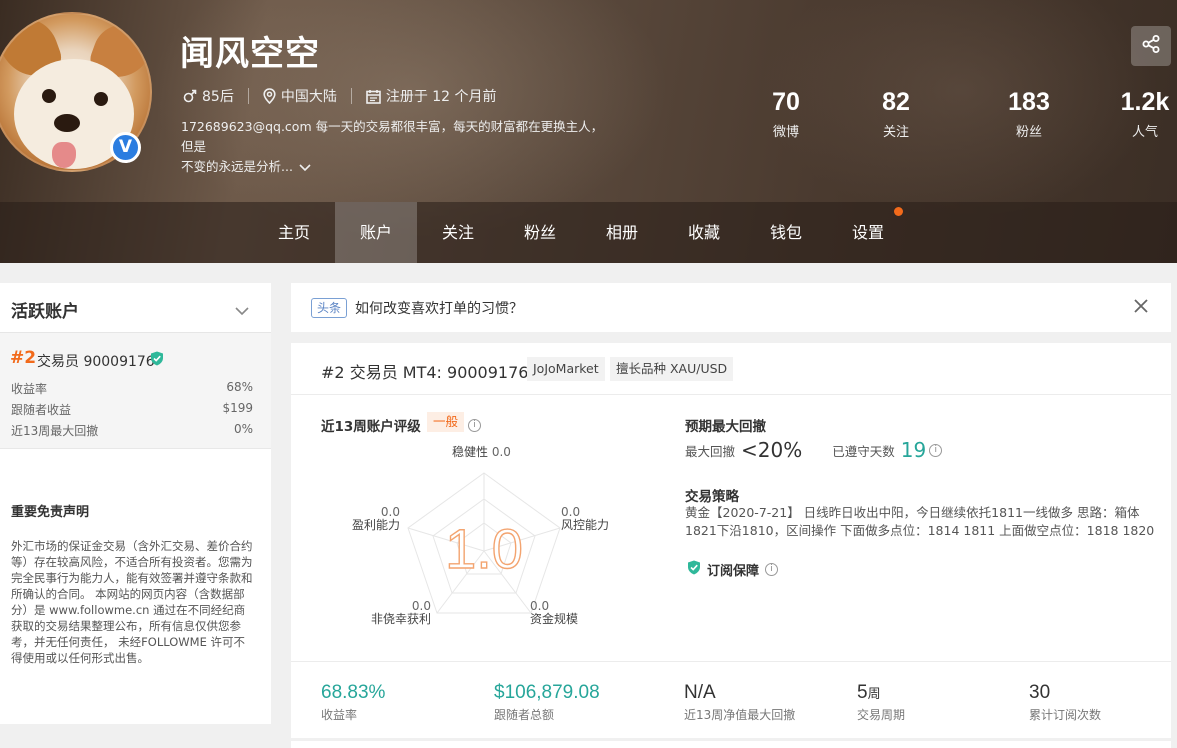 Image resolution: width=1177 pixels, height=748 pixels. I want to click on account-title: 交易员 90009176, so click(96, 362).